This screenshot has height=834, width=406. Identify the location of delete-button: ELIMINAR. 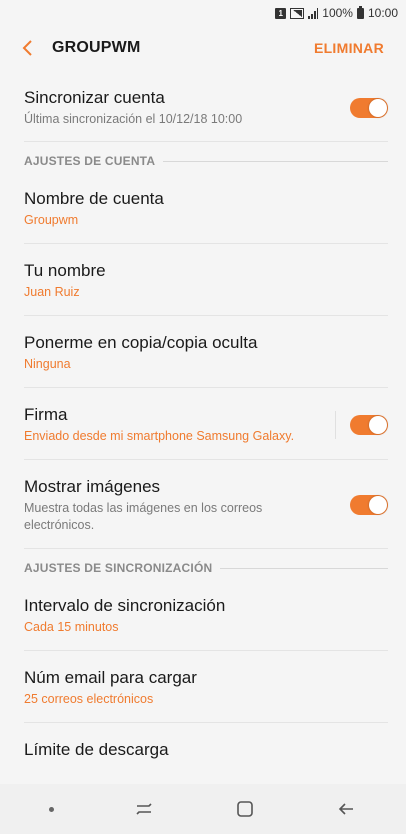
(349, 48).